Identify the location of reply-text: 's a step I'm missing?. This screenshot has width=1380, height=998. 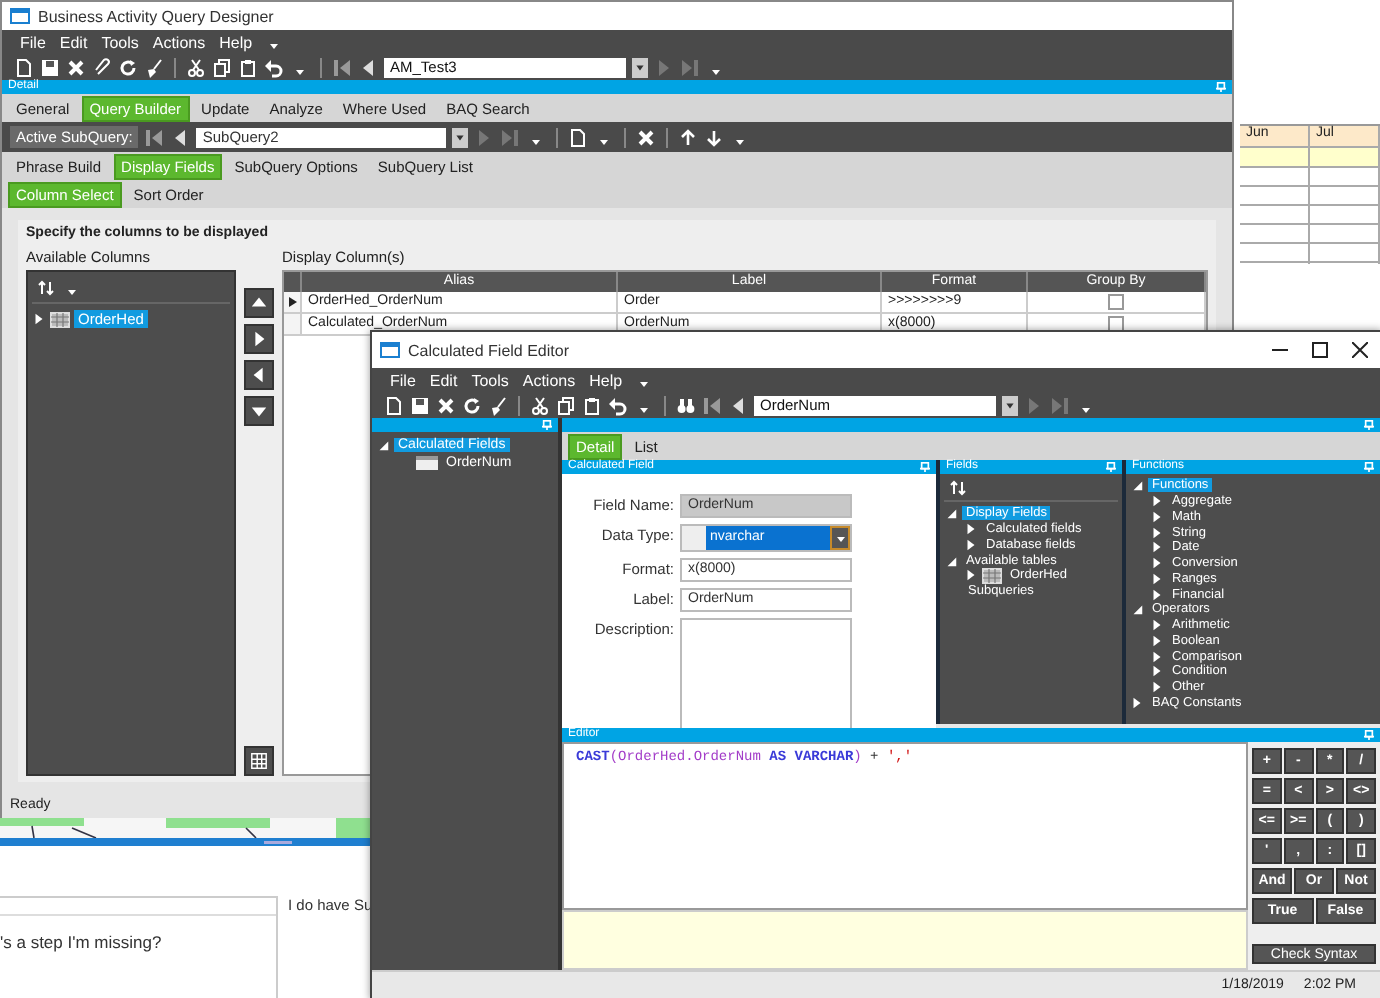
(82, 941).